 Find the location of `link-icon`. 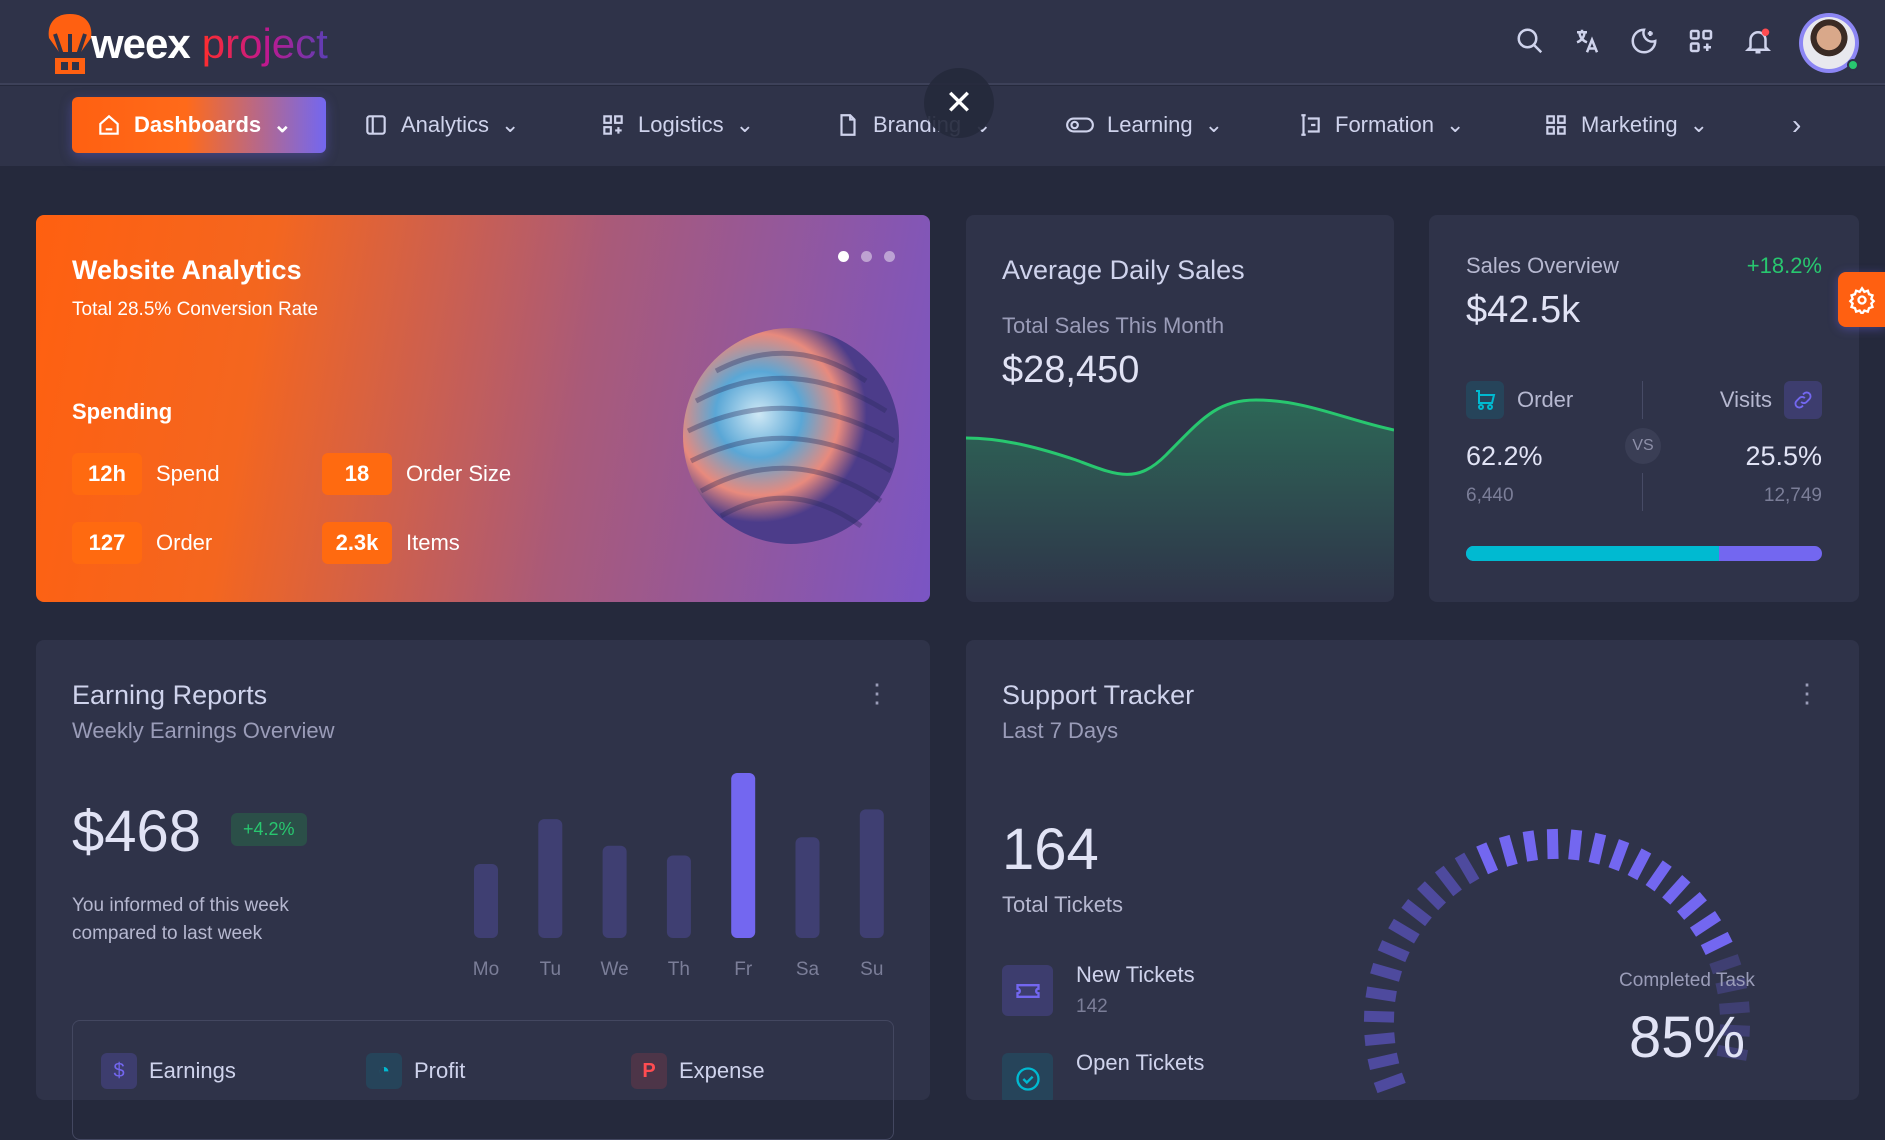

link-icon is located at coordinates (1803, 400).